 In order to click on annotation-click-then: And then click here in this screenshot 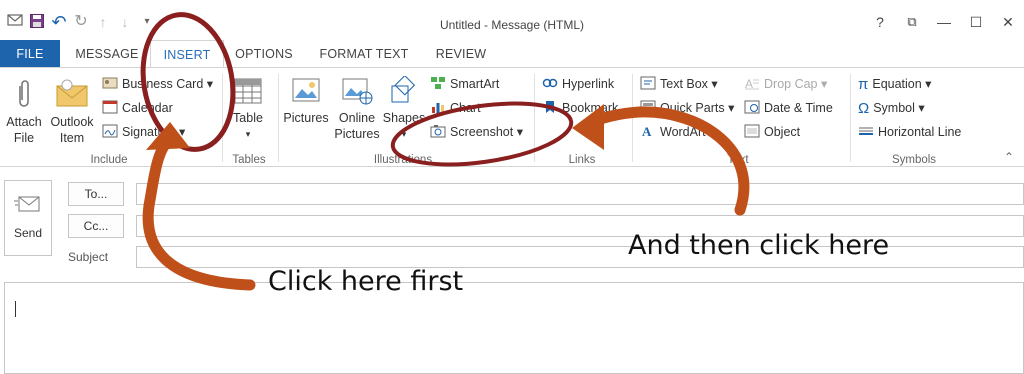, I will do `click(759, 245)`.